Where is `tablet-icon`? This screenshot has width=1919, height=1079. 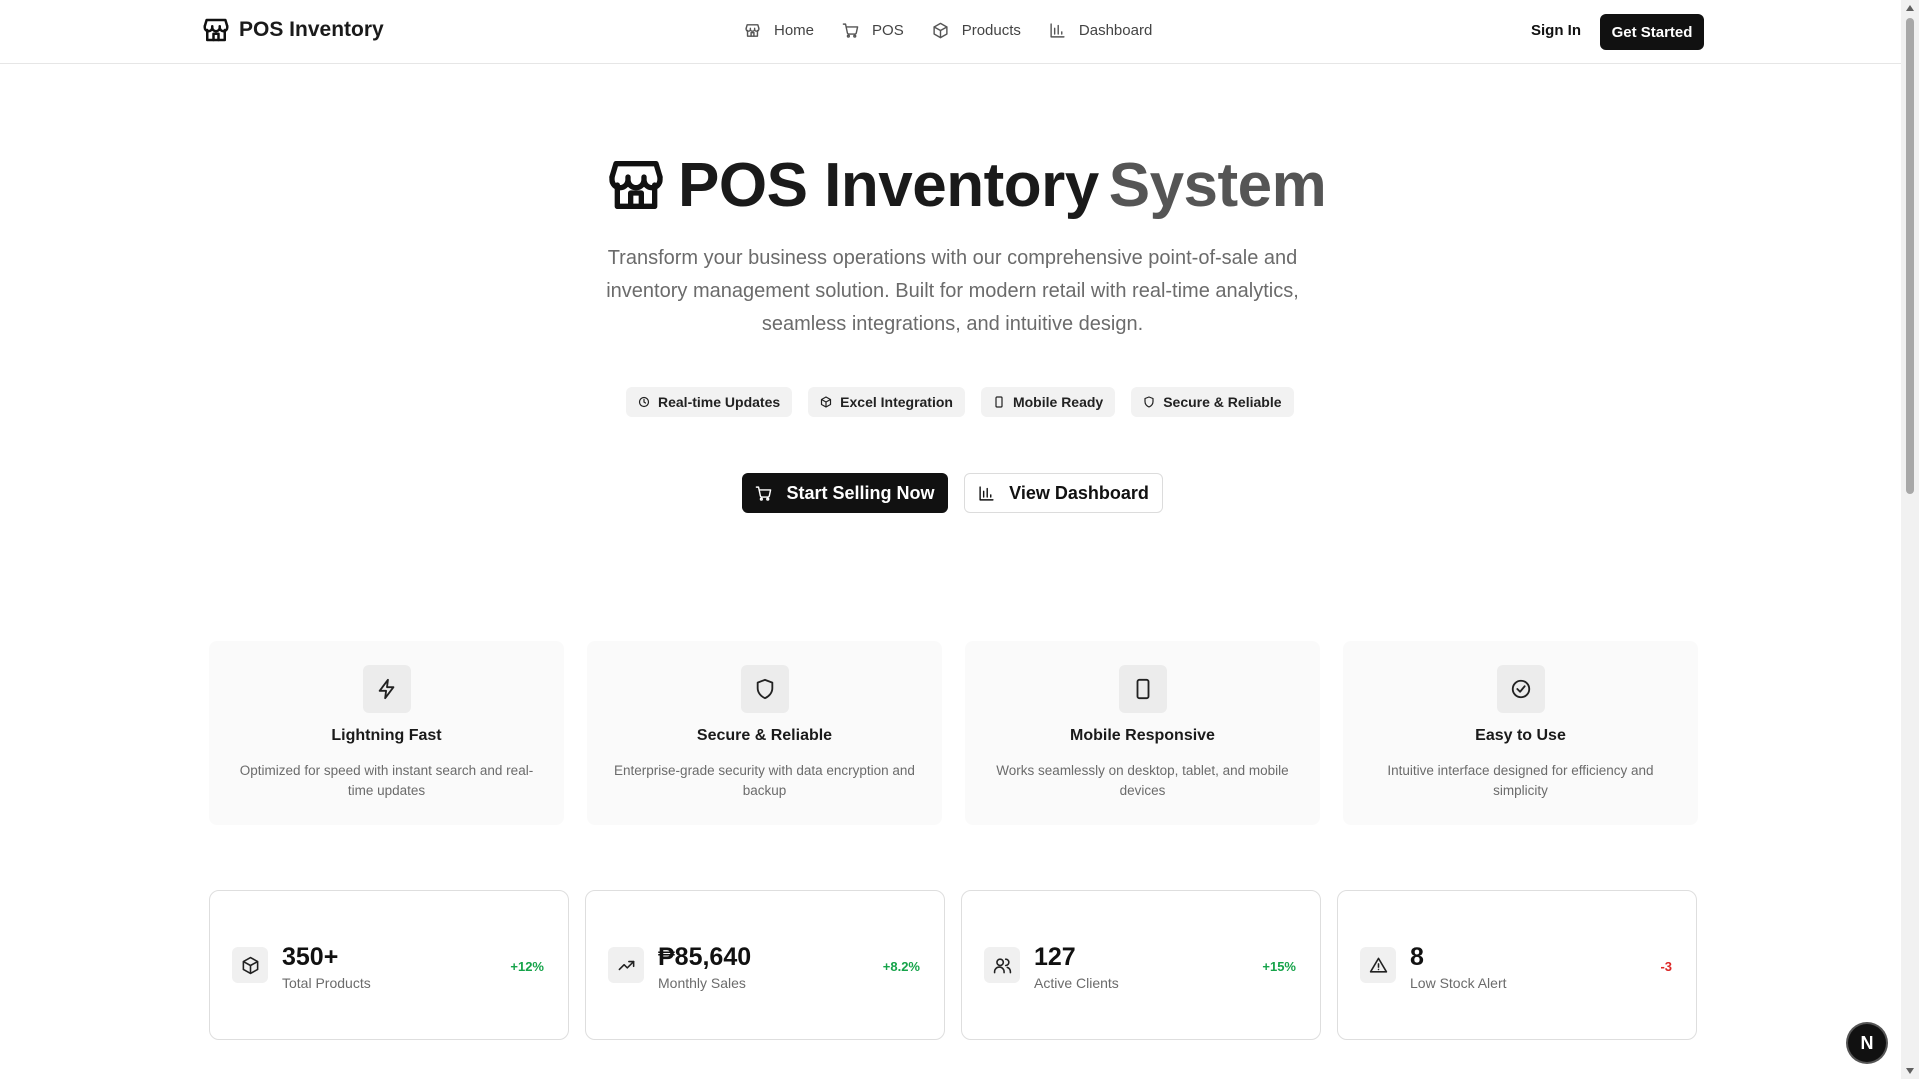
tablet-icon is located at coordinates (1143, 689).